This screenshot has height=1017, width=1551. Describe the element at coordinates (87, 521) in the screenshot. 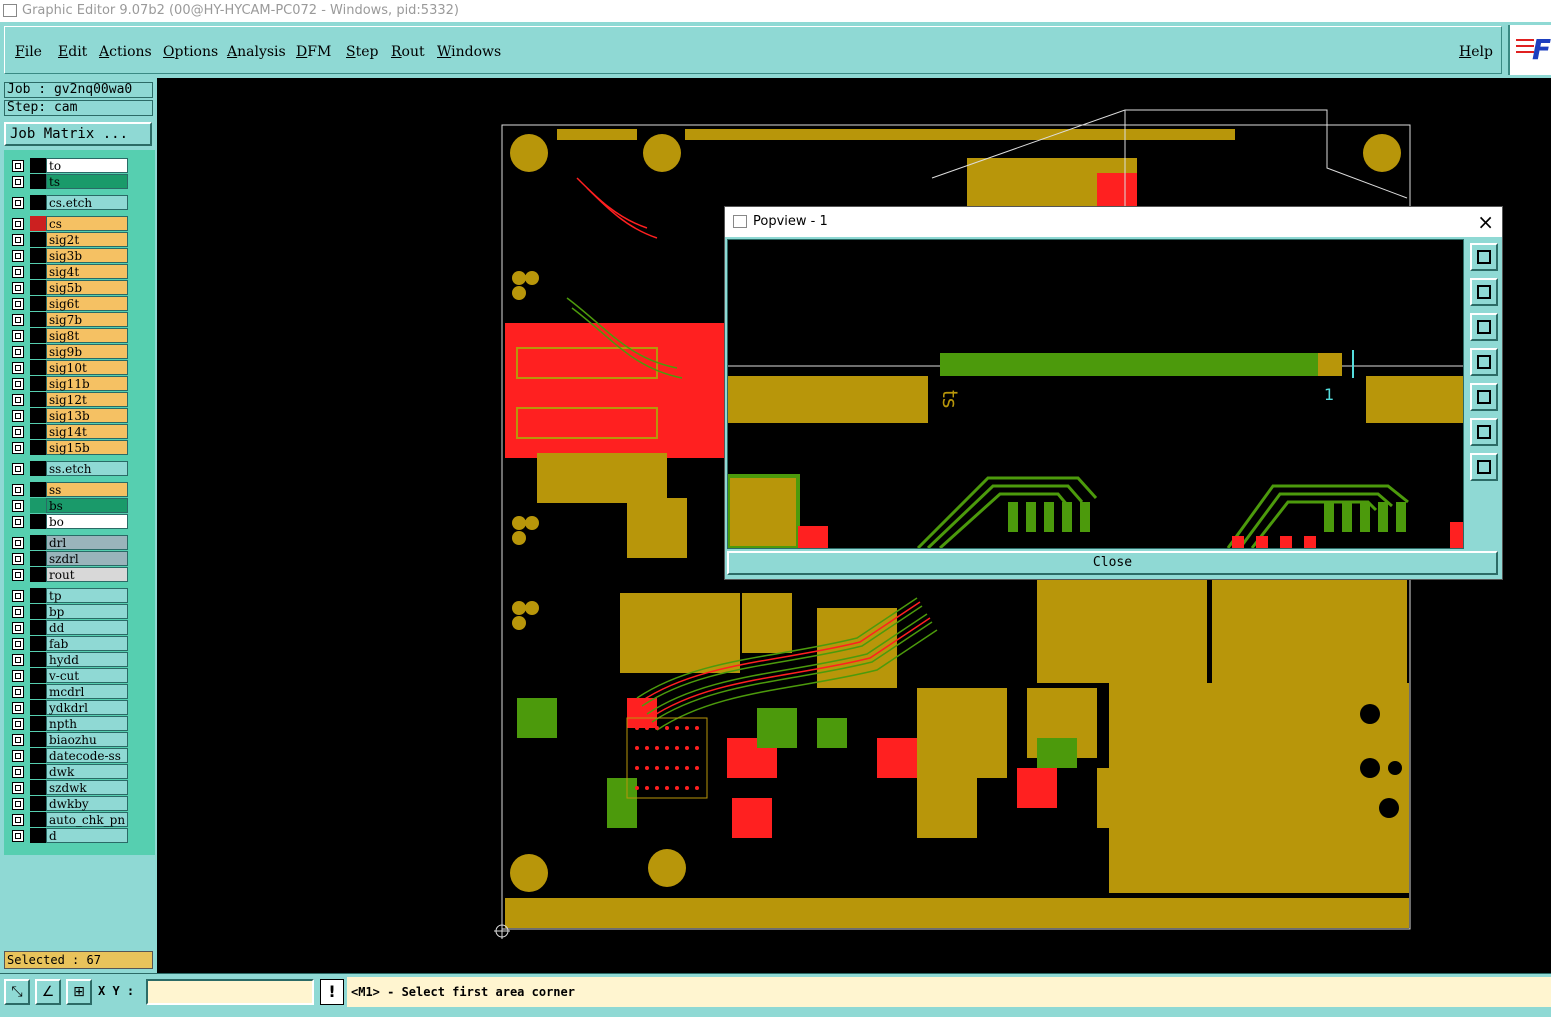

I see `layer-name: bo` at that location.